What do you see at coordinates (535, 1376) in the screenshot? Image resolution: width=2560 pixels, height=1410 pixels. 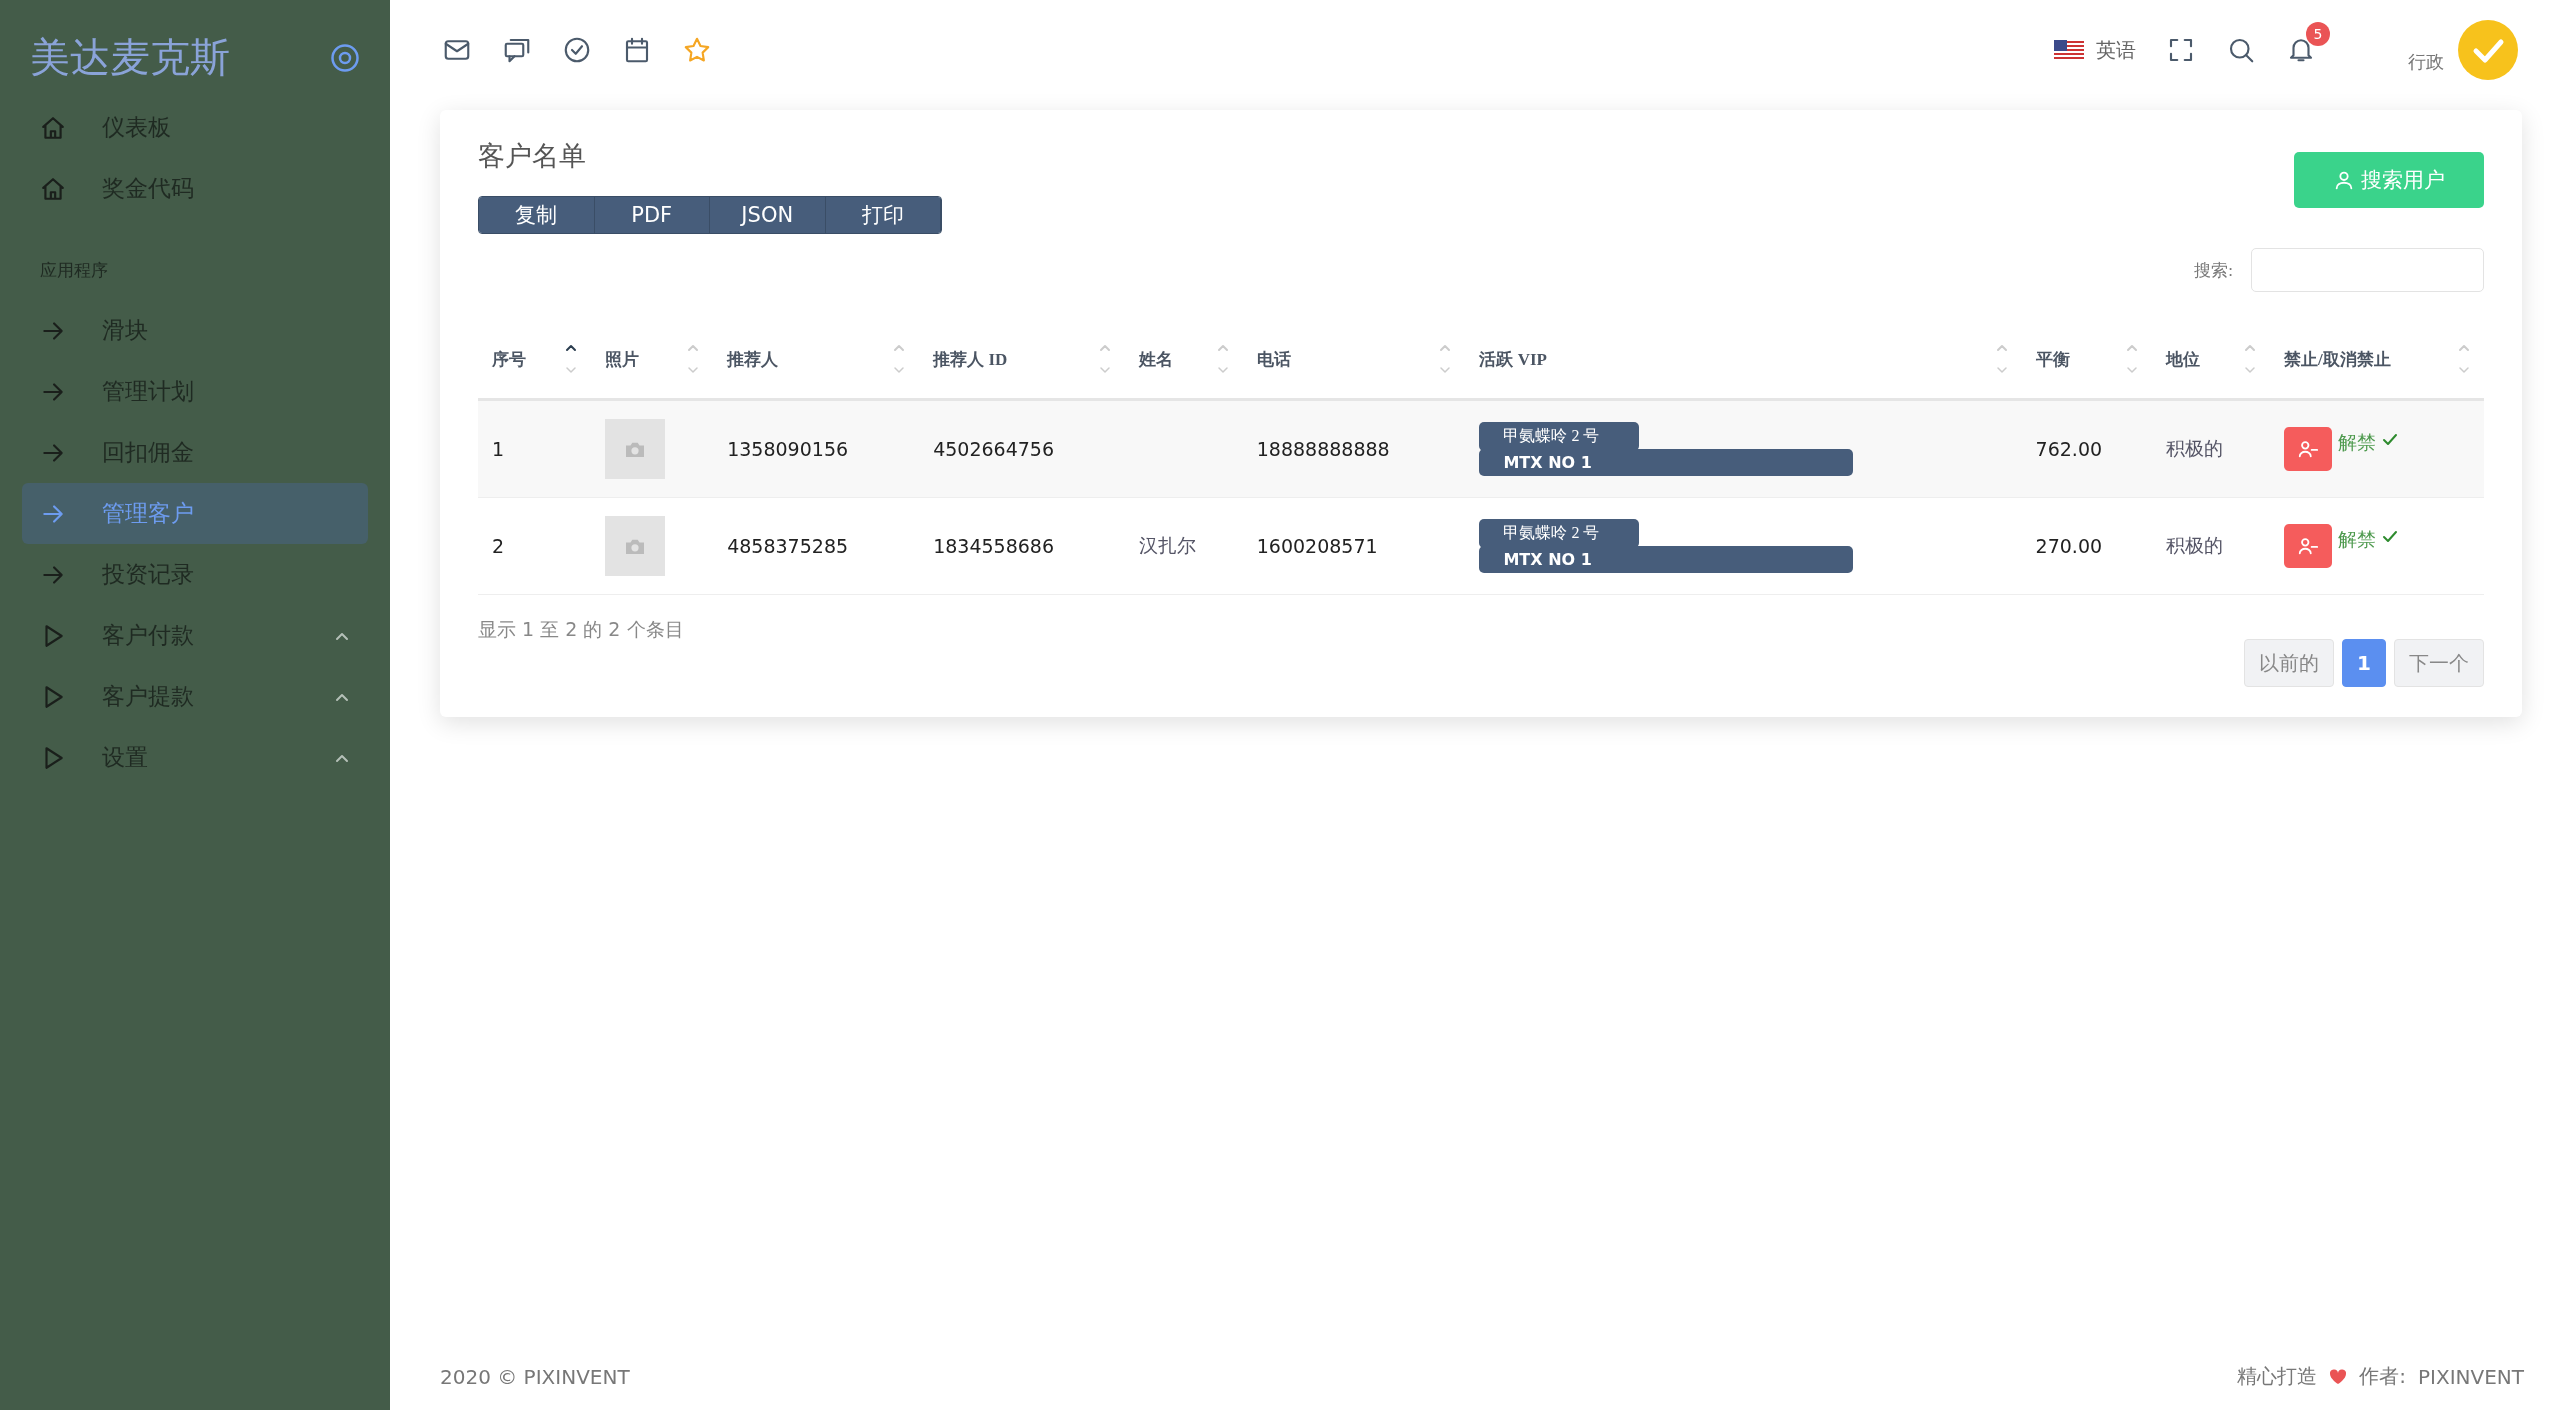 I see `copyright-text: 2020 © PIXINVENT` at bounding box center [535, 1376].